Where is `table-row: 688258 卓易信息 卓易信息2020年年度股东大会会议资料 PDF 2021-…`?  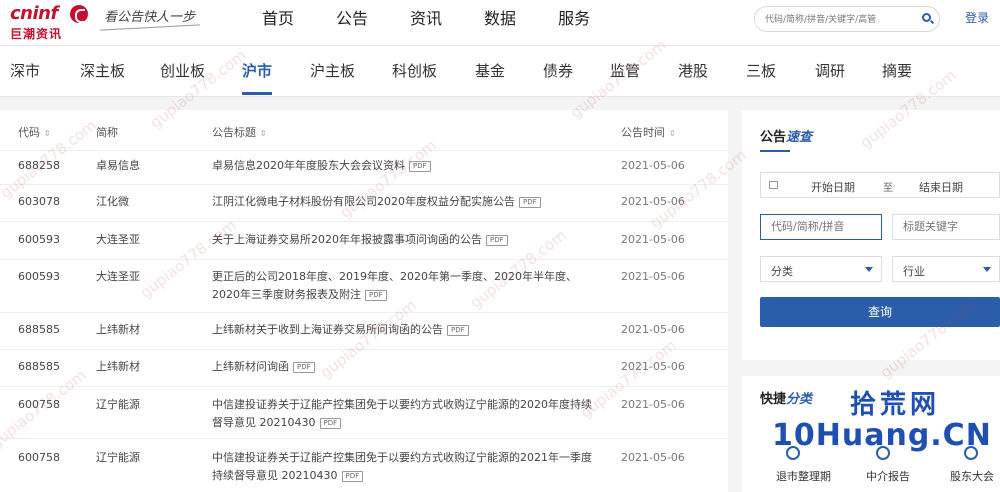
table-row: 688258 卓易信息 卓易信息2020年年度股东大会会议资料 PDF 2021-… is located at coordinates (364, 168).